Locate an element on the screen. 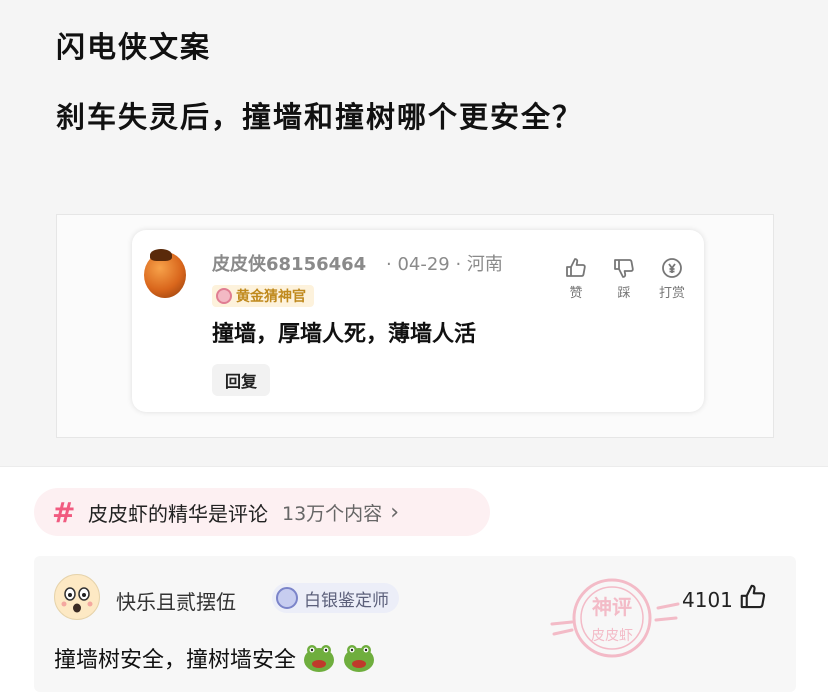 The width and height of the screenshot is (828, 692). hot-comment-text-row: 撞墙树安全，撞树墙安全 is located at coordinates (215, 658).